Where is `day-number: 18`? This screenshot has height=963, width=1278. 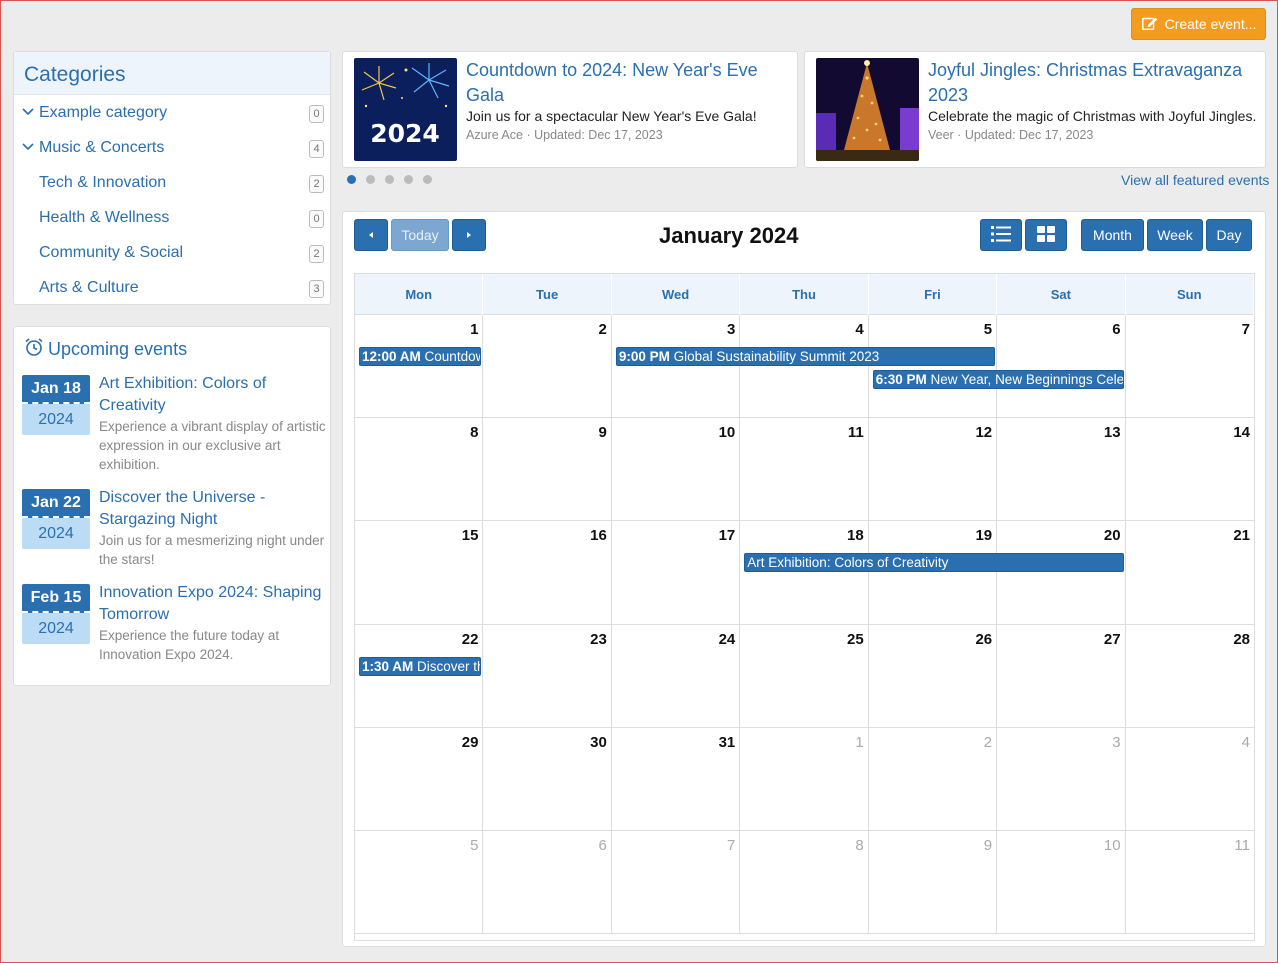
day-number: 18 is located at coordinates (855, 535).